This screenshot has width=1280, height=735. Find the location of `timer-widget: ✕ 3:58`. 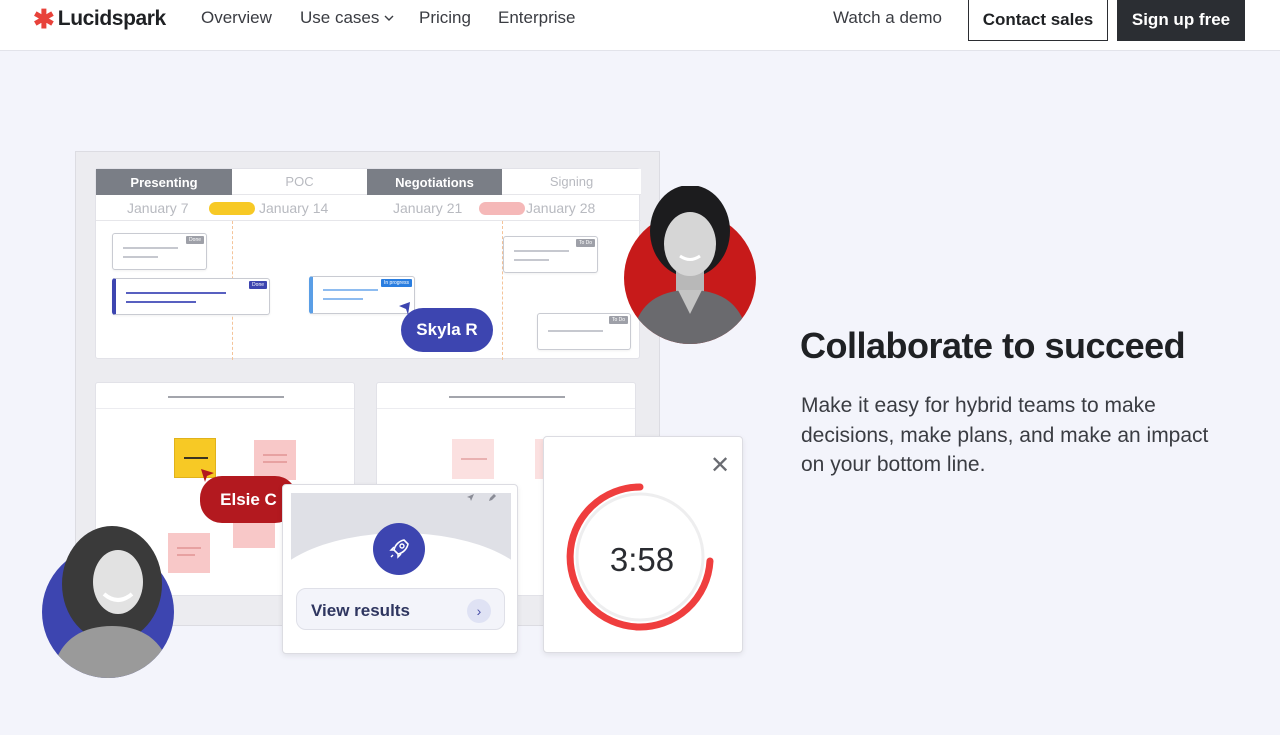

timer-widget: ✕ 3:58 is located at coordinates (643, 544).